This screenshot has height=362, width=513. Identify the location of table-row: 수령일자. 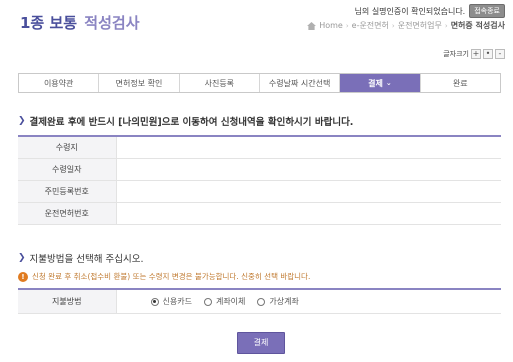
(259, 169).